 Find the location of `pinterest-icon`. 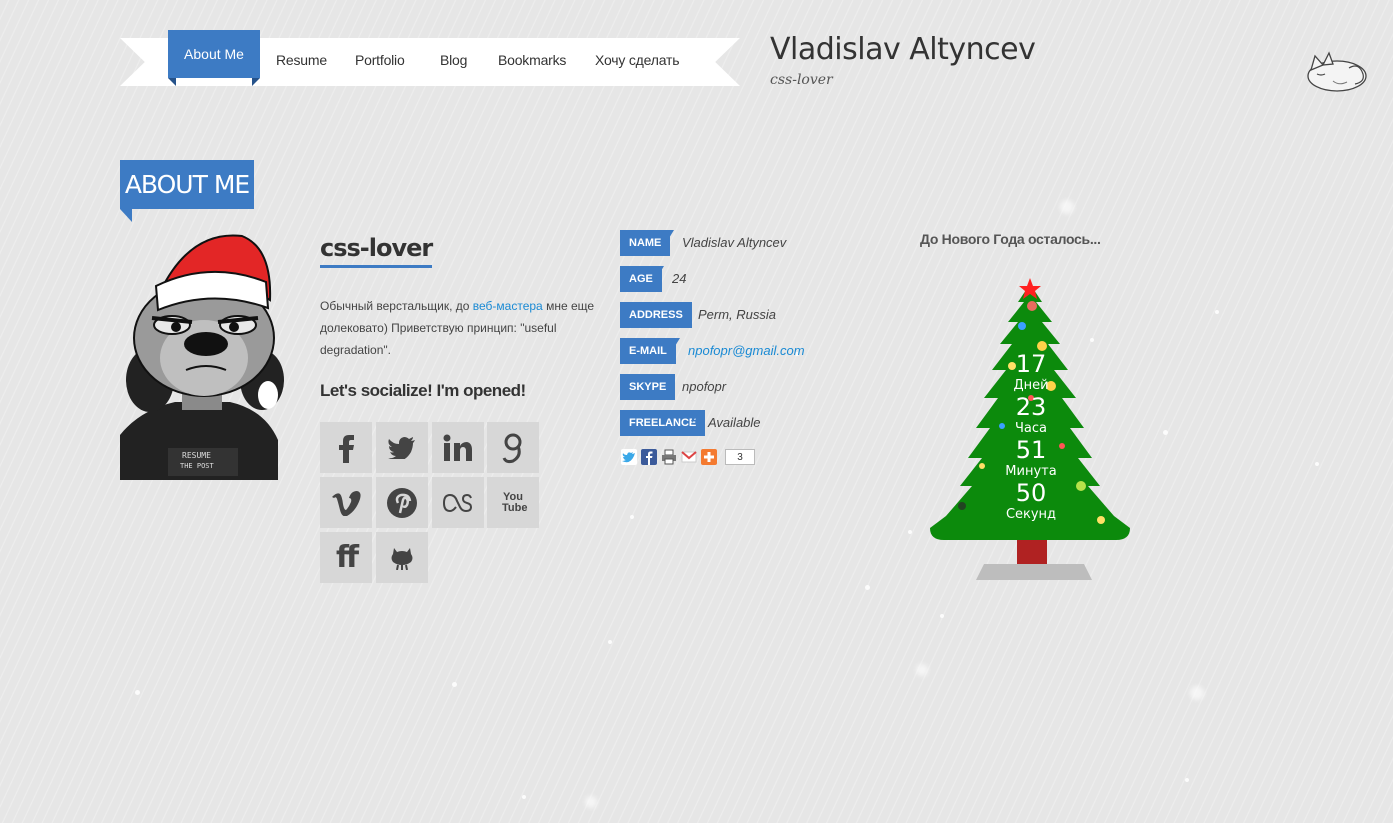

pinterest-icon is located at coordinates (402, 502).